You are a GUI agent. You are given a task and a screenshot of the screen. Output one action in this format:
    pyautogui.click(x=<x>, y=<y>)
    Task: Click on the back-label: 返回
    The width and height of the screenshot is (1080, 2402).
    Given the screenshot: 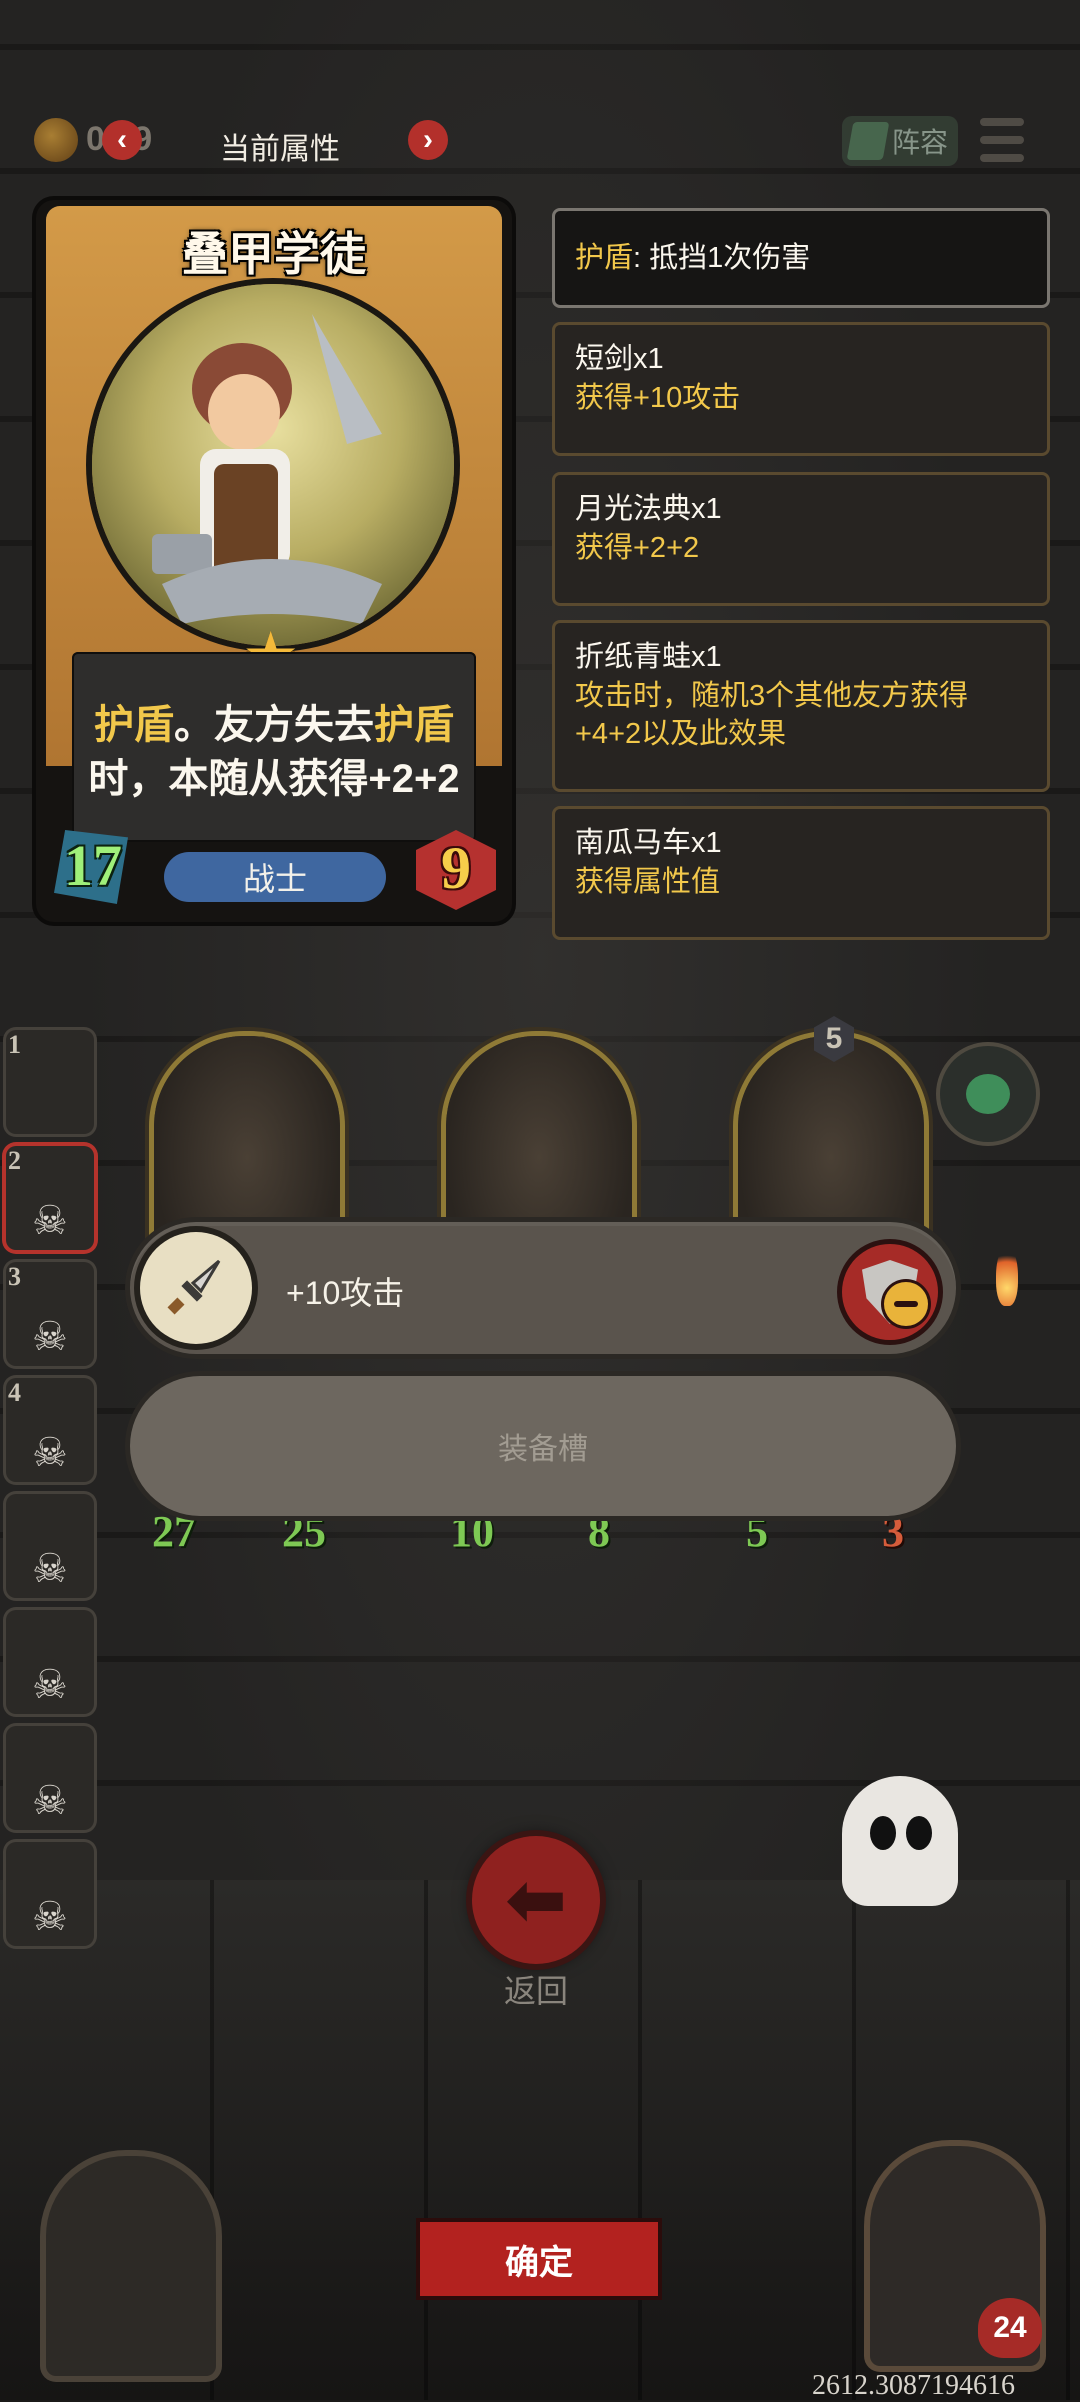 What is the action you would take?
    pyautogui.click(x=535, y=1991)
    